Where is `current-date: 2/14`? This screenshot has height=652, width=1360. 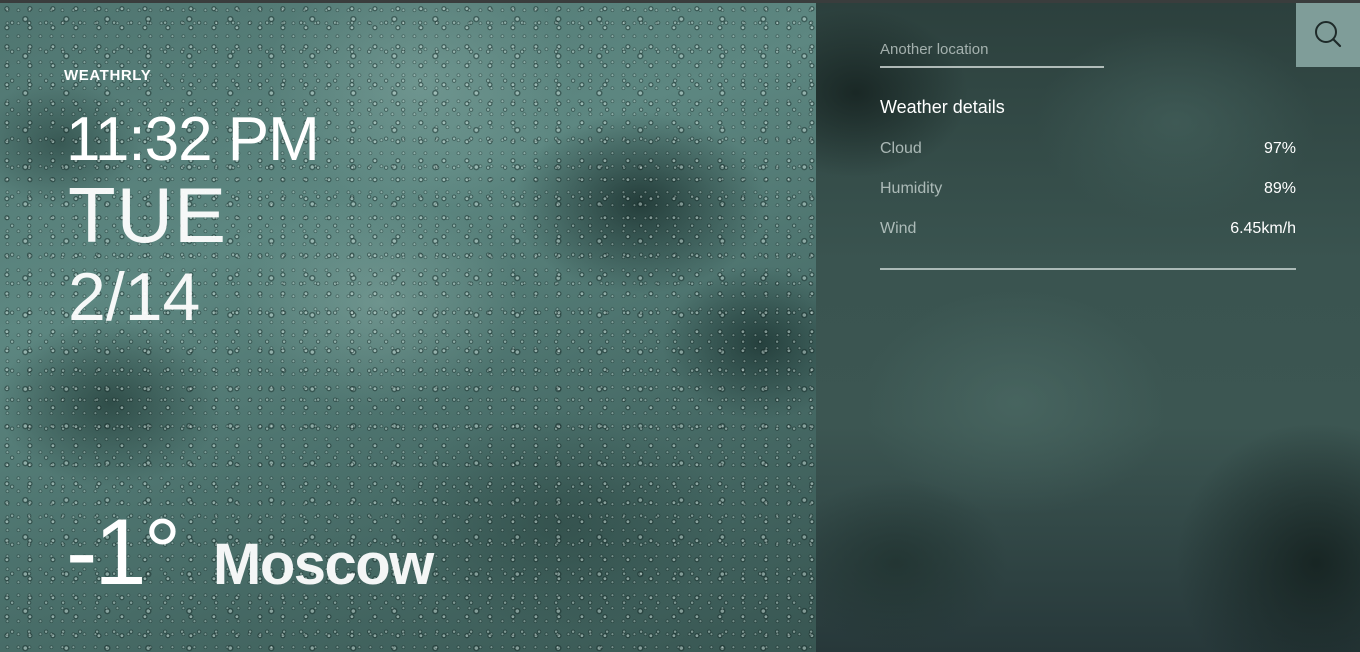 current-date: 2/14 is located at coordinates (134, 297).